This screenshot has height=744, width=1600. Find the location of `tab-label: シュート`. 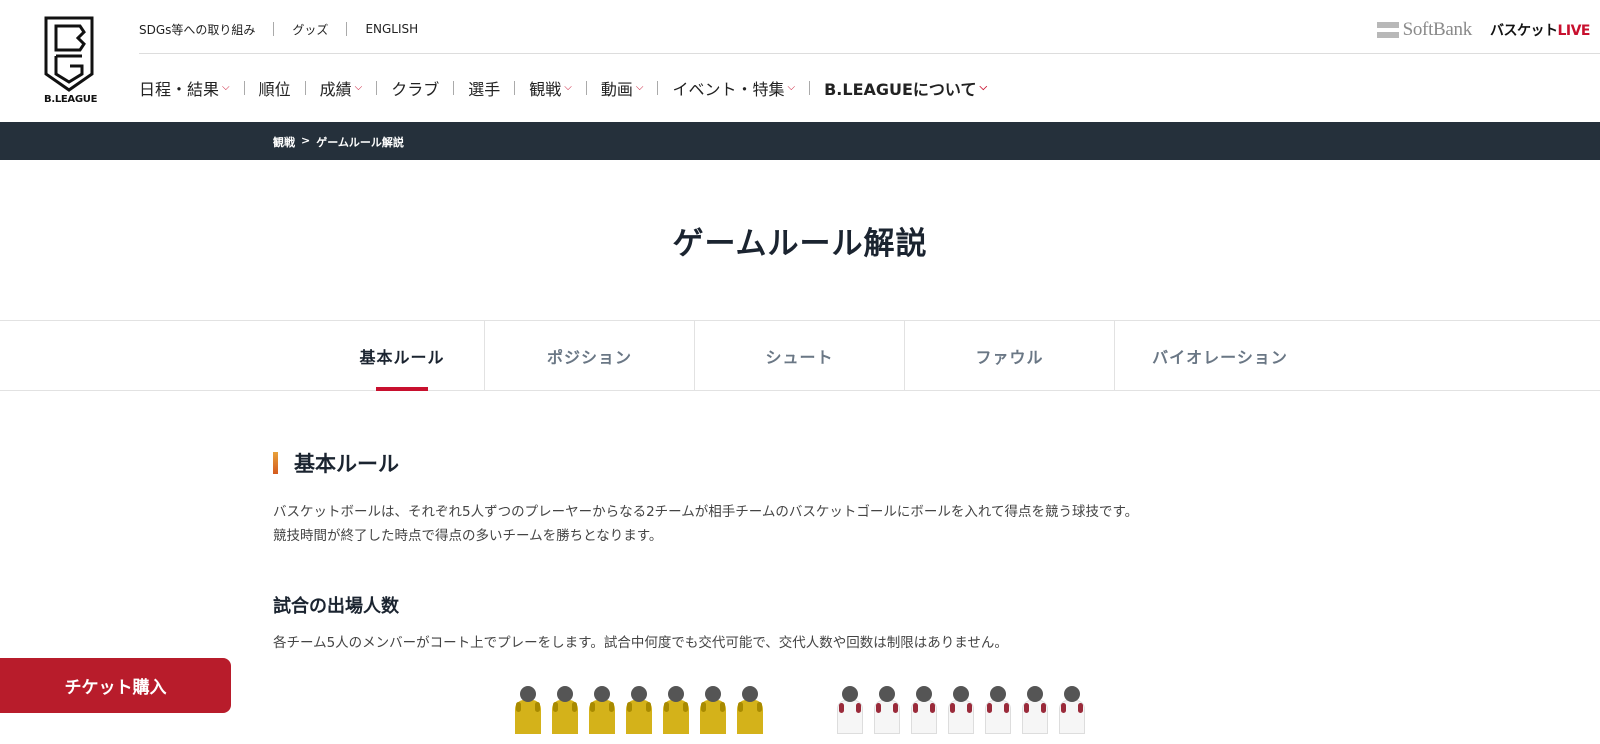

tab-label: シュート is located at coordinates (799, 357).